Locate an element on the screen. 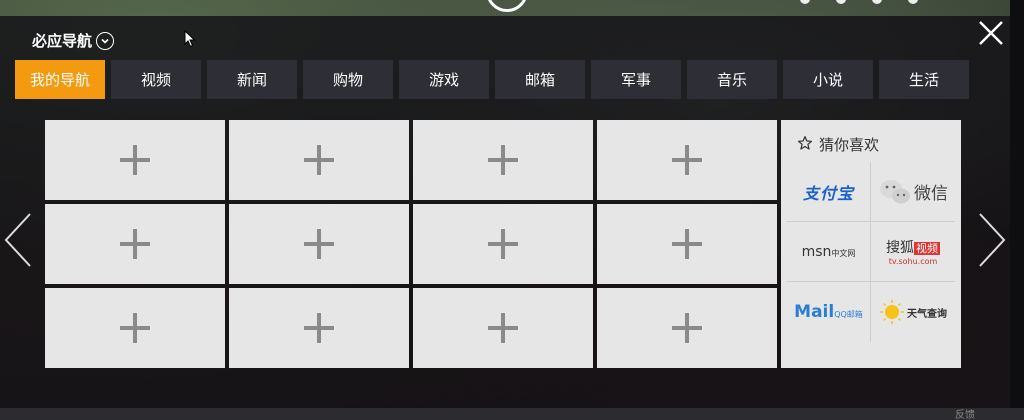 This screenshot has width=1024, height=420. scrollbar is located at coordinates (1017, 204).